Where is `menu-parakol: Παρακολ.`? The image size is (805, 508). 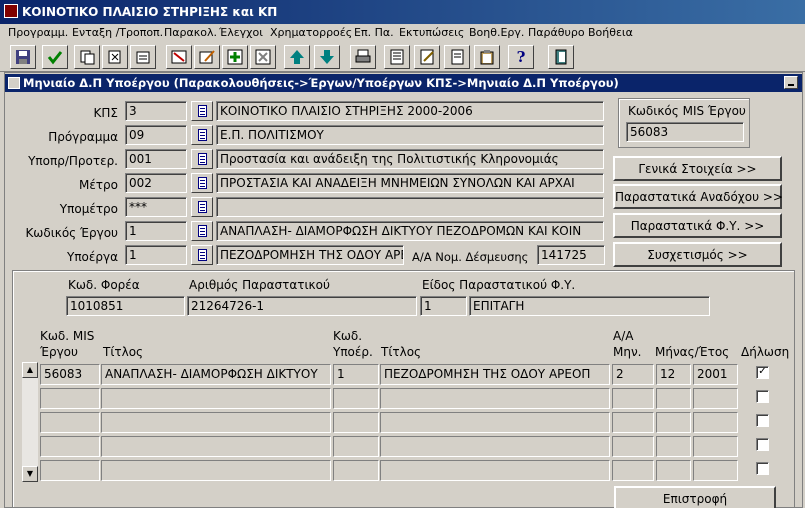 menu-parakol: Παρακολ. is located at coordinates (190, 32).